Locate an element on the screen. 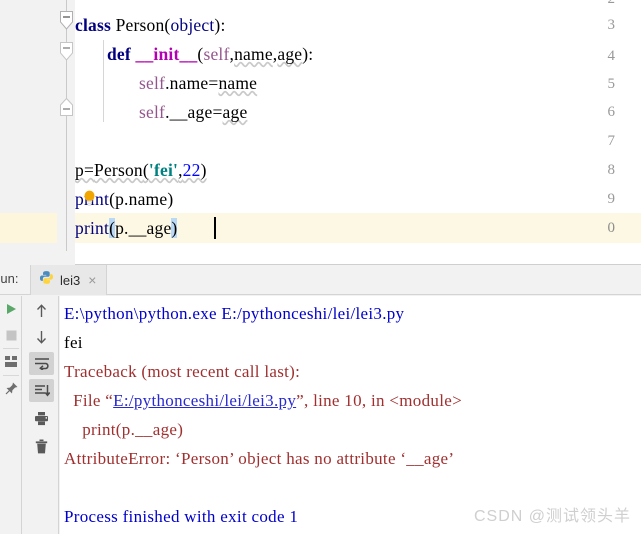 This screenshot has width=641, height=534. run-tab-label: lei3 is located at coordinates (70, 280).